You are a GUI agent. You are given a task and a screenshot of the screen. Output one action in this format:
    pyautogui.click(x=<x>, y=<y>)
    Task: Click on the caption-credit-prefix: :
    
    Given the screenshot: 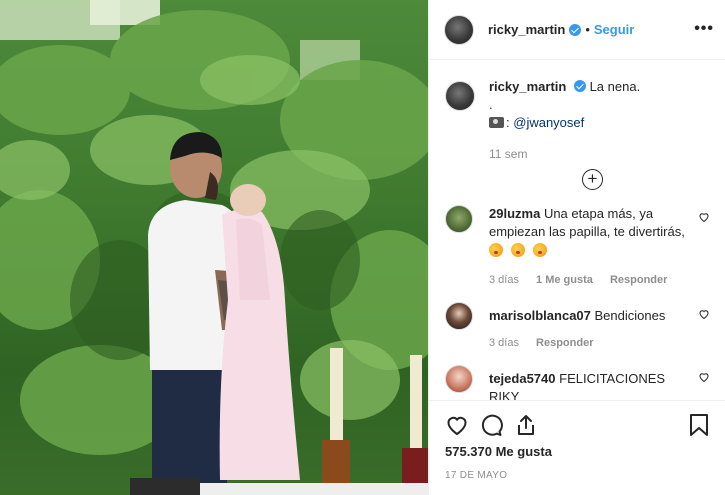 What is the action you would take?
    pyautogui.click(x=508, y=122)
    